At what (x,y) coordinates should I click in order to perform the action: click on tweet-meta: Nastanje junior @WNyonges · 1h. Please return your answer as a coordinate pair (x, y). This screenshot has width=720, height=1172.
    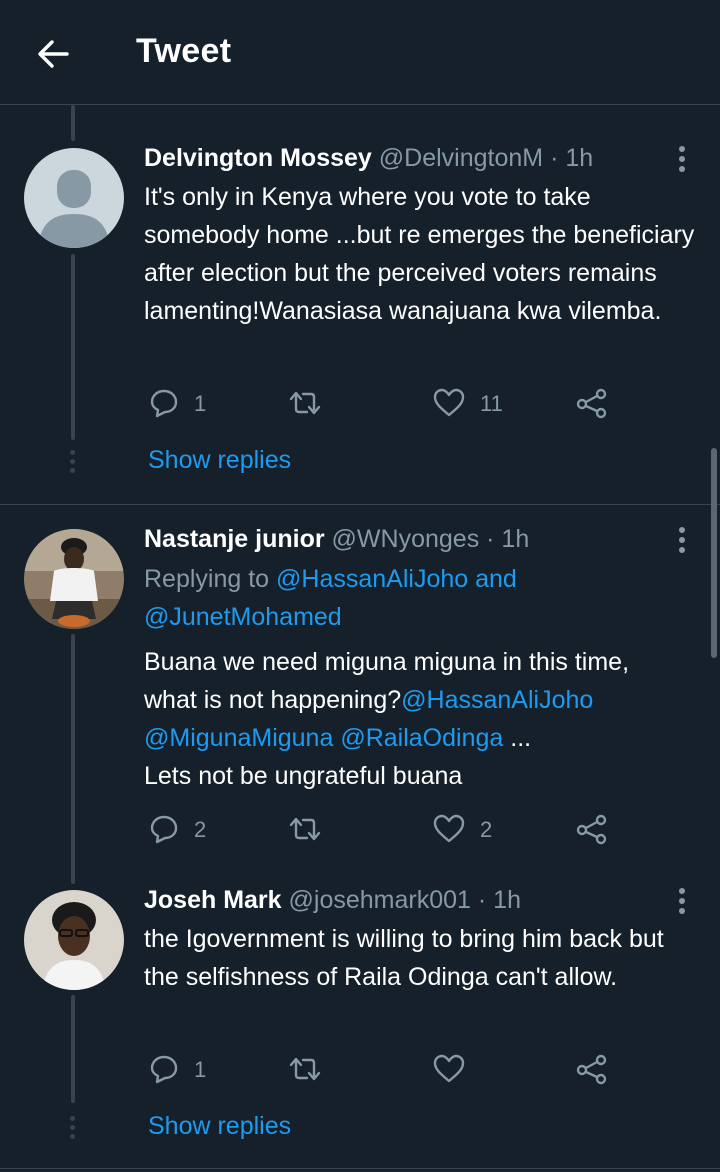
    Looking at the image, I should click on (336, 539).